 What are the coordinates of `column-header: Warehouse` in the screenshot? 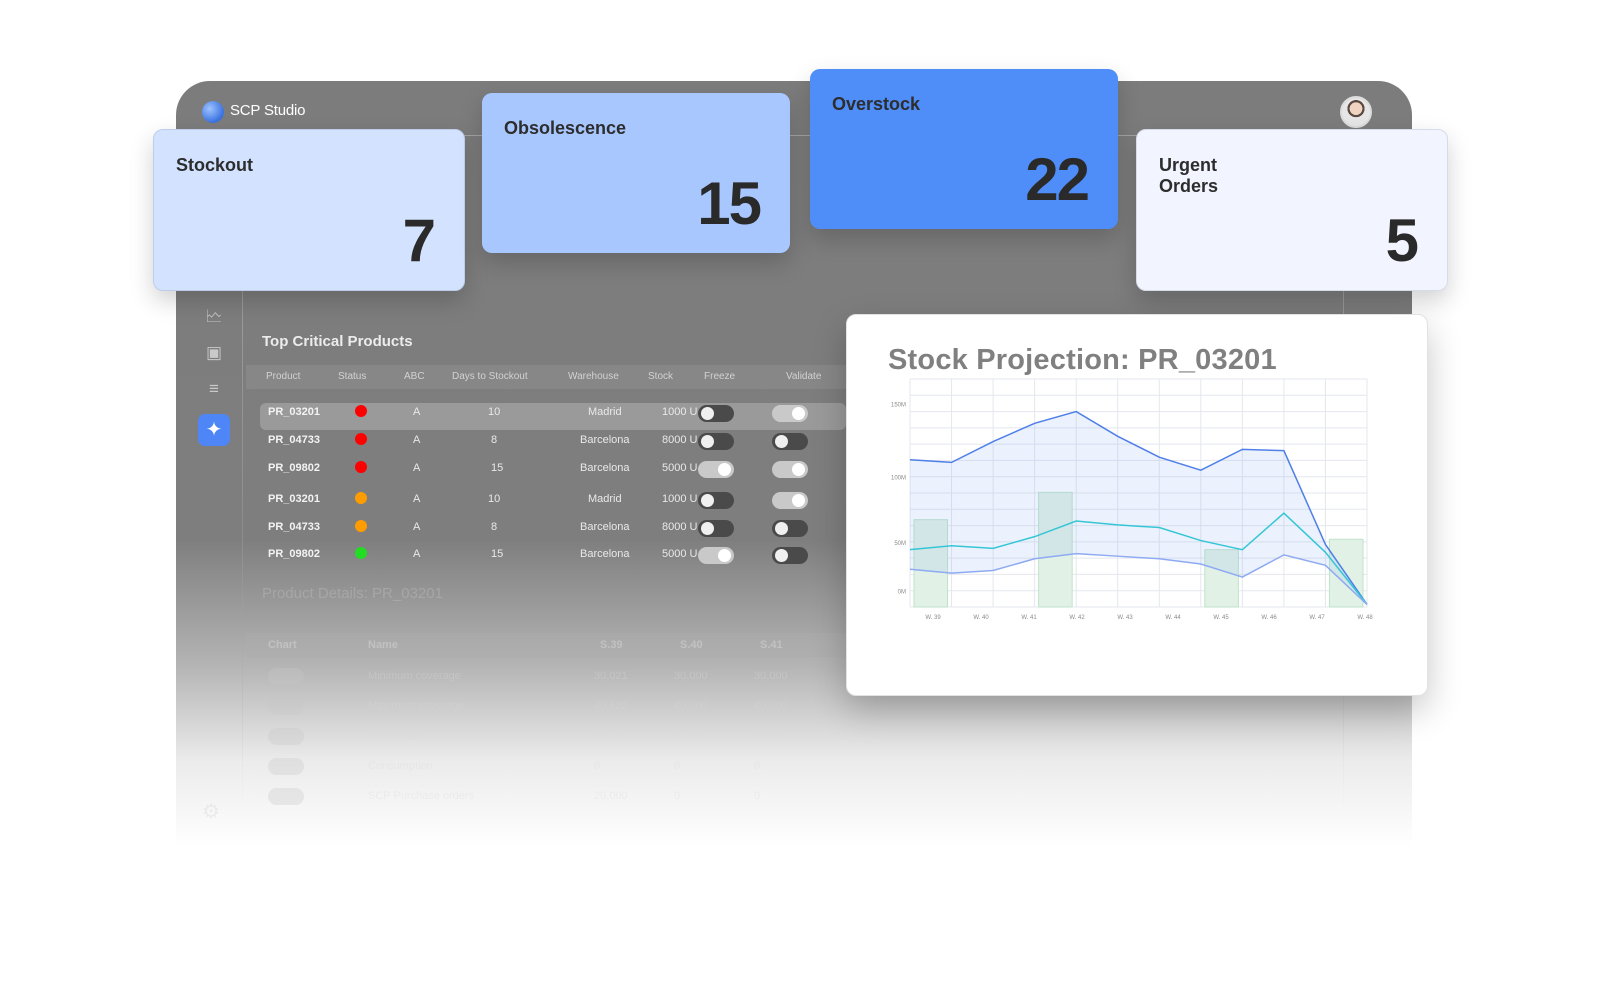 It's located at (593, 376).